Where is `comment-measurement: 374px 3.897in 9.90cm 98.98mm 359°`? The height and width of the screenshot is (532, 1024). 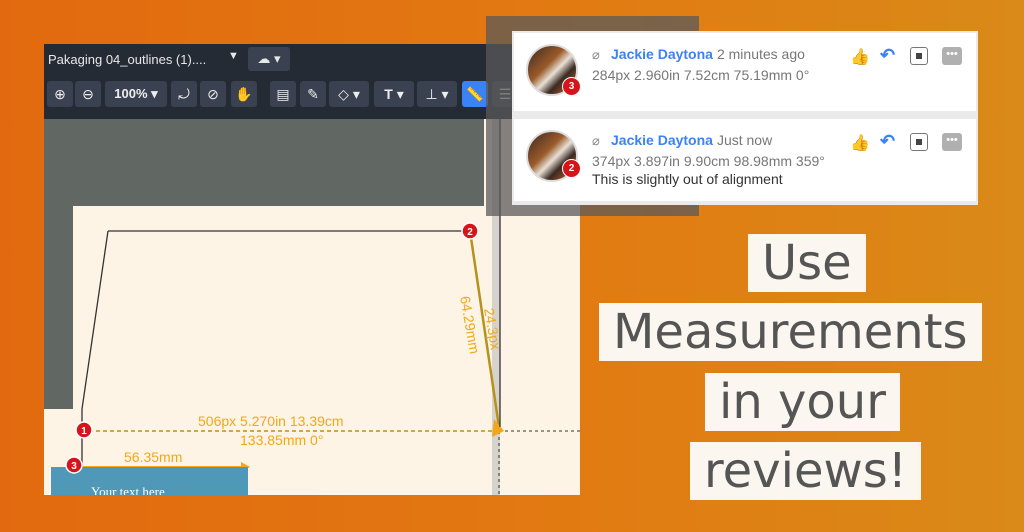
comment-measurement: 374px 3.897in 9.90cm 98.98mm 359° is located at coordinates (708, 161).